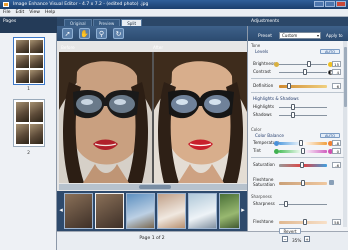 This screenshot has width=348, height=250. What do you see at coordinates (293, 107) in the screenshot?
I see `highlights-slider-handle` at bounding box center [293, 107].